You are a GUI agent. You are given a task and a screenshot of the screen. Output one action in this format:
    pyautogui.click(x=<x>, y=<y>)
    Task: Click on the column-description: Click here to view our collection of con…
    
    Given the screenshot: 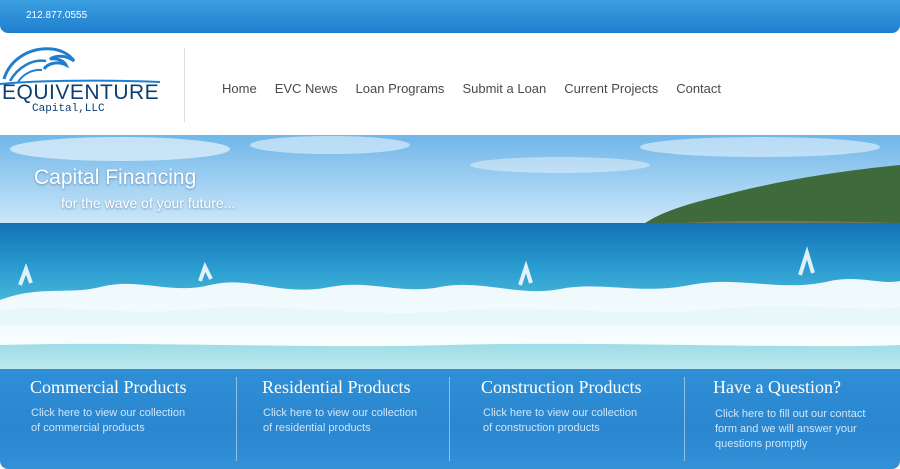 What is the action you would take?
    pyautogui.click(x=560, y=421)
    